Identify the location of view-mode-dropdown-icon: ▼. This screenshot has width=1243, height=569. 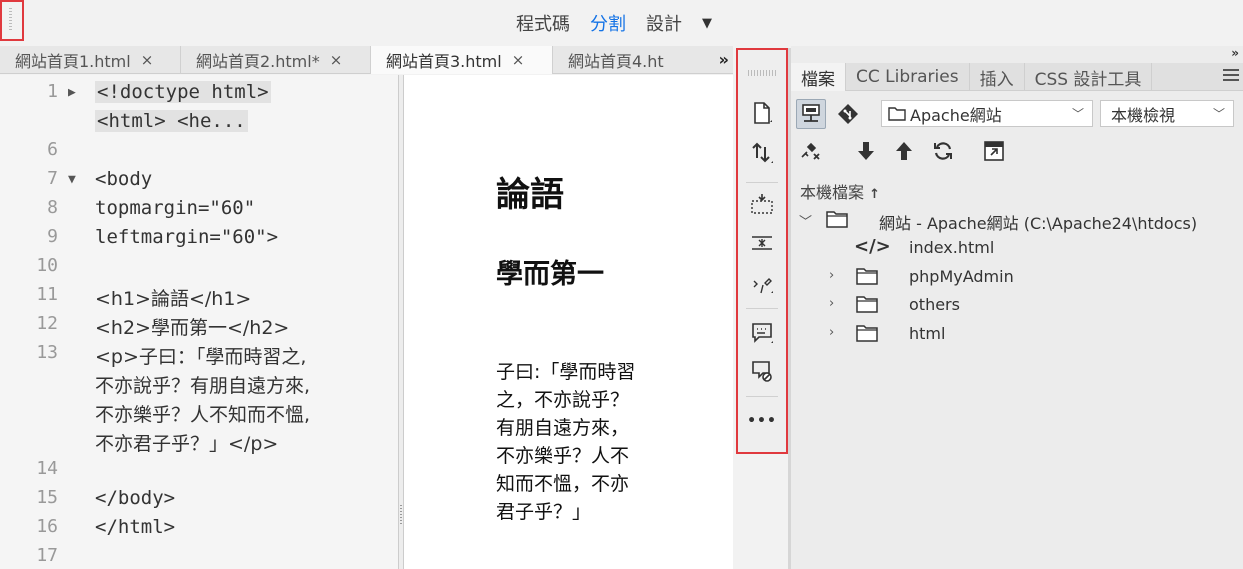
(707, 23).